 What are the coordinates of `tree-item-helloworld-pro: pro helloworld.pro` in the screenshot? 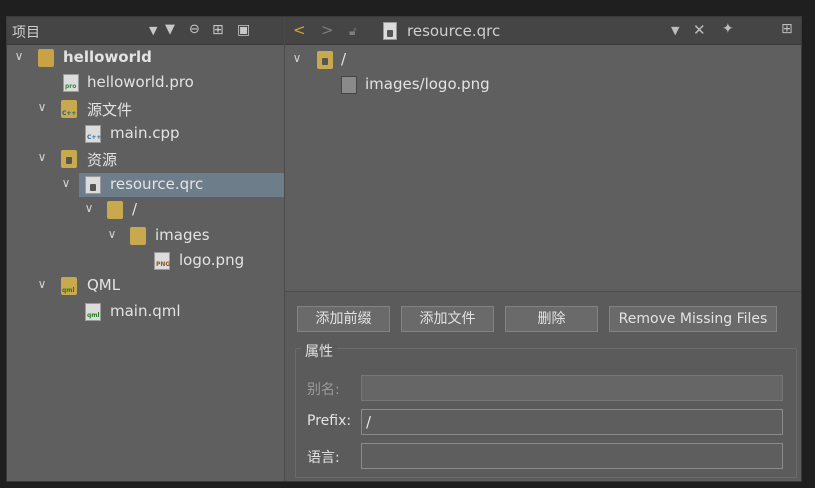 It's located at (145, 83).